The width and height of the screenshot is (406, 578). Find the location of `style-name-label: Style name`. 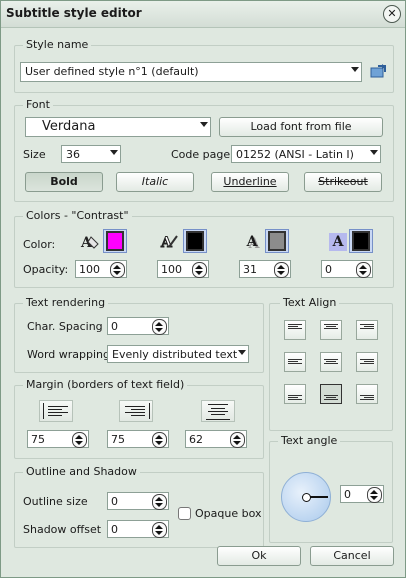

style-name-label: Style name is located at coordinates (57, 44).